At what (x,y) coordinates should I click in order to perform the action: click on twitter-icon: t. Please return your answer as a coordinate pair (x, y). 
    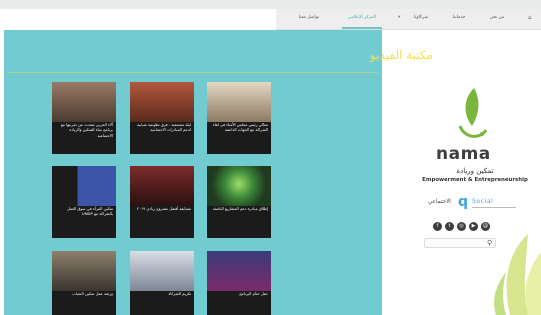
    Looking at the image, I should click on (449, 226).